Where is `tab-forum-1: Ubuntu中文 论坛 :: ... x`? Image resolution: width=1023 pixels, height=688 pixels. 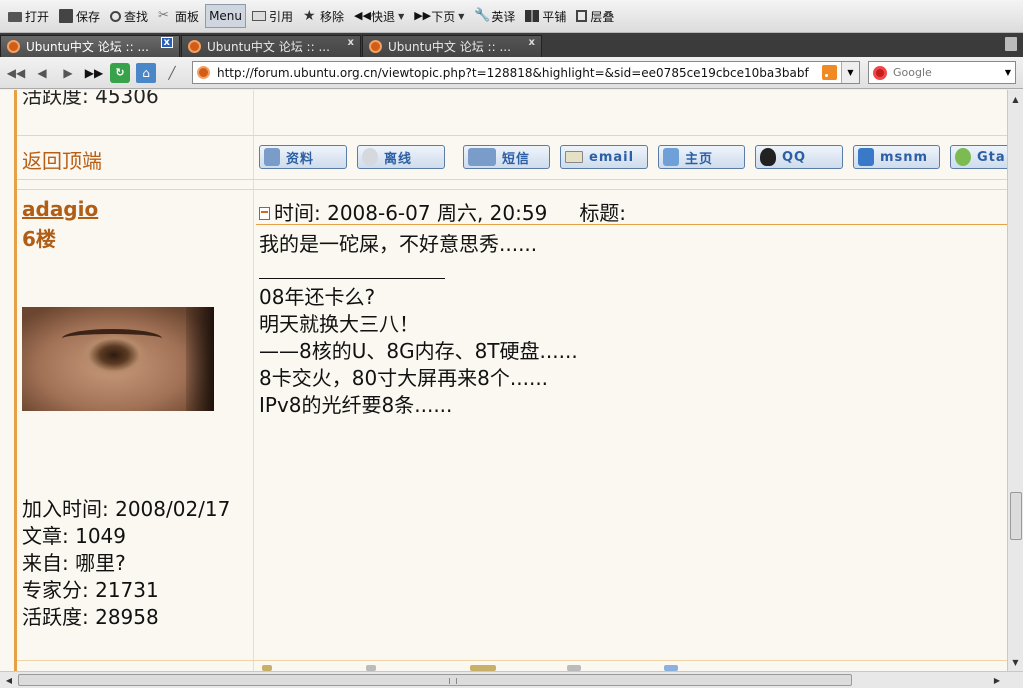
tab-forum-1: Ubuntu中文 论坛 :: ... x is located at coordinates (90, 46).